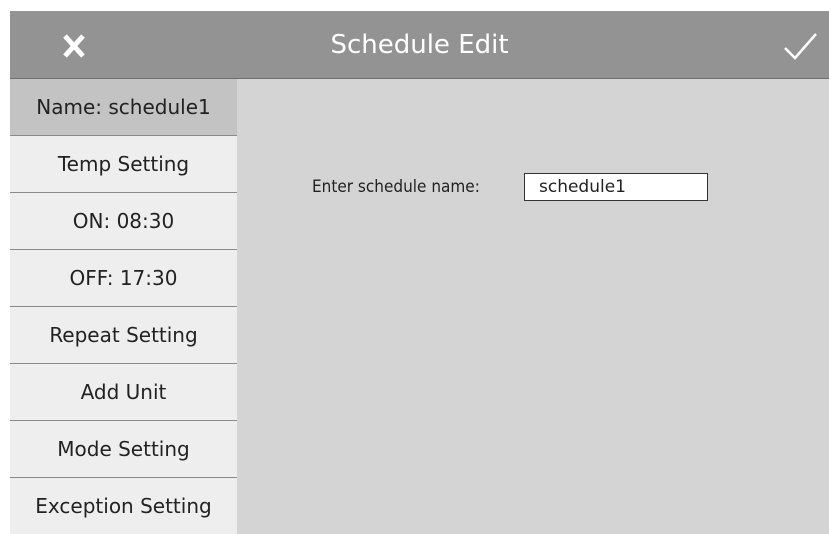 The height and width of the screenshot is (534, 829). What do you see at coordinates (123, 449) in the screenshot?
I see `sidebar-item-mode-setting: Mode Setting` at bounding box center [123, 449].